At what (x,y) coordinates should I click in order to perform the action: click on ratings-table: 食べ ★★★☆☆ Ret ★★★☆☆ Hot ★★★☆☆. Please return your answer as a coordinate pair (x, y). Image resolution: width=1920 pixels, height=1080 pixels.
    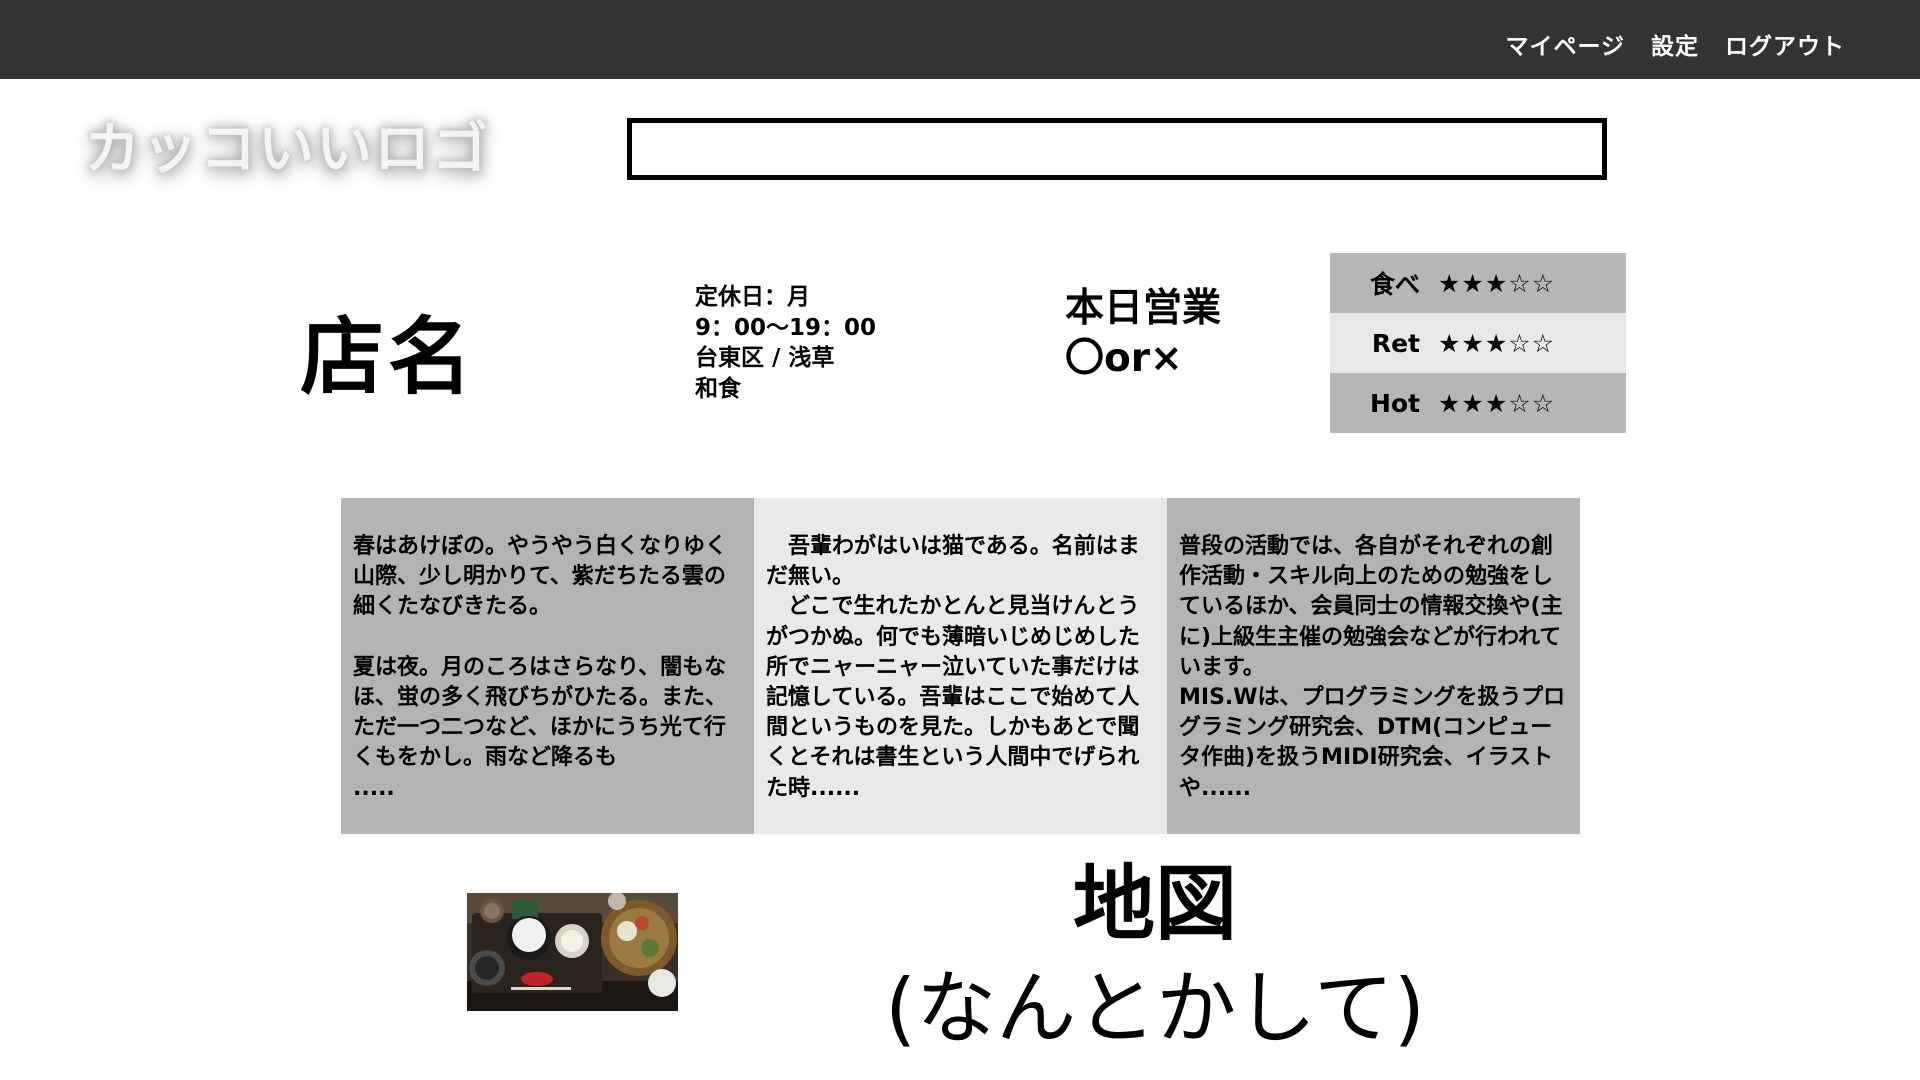
    Looking at the image, I should click on (1478, 343).